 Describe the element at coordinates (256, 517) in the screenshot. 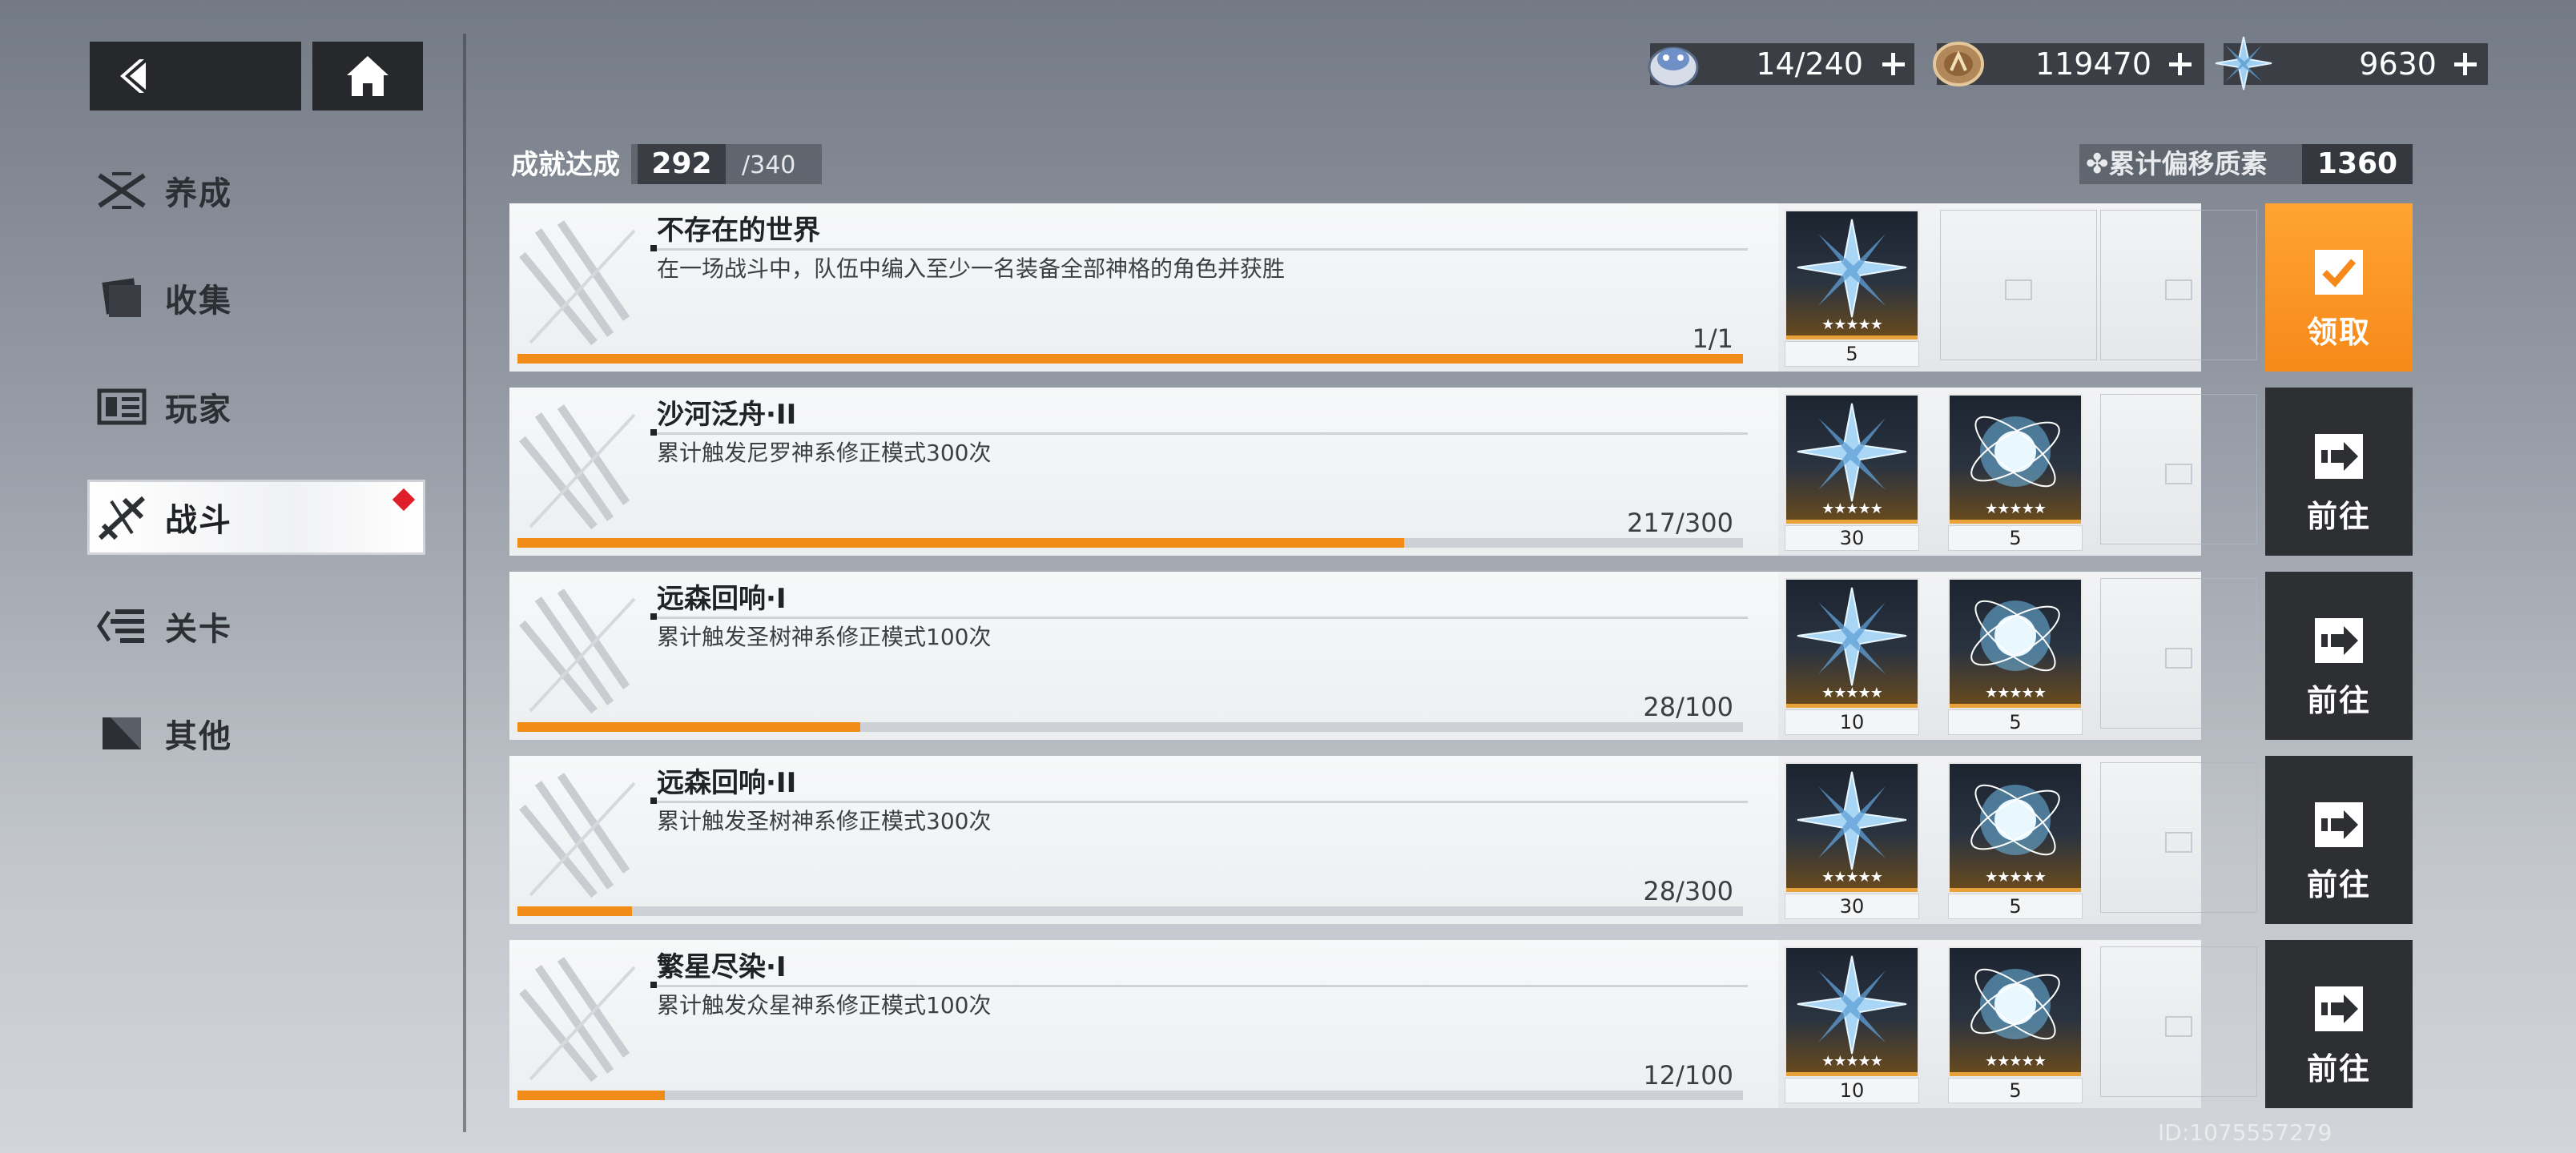

I see `sidebar-item-battle: 战斗` at that location.